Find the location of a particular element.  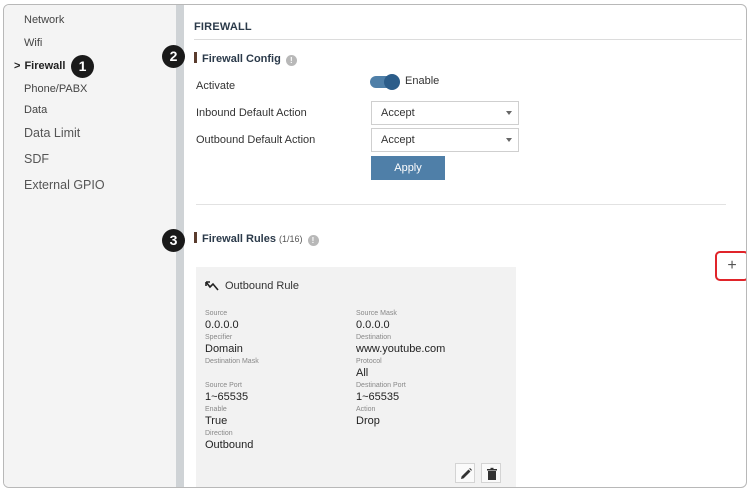

callout-badge-2: 2 is located at coordinates (173, 56).